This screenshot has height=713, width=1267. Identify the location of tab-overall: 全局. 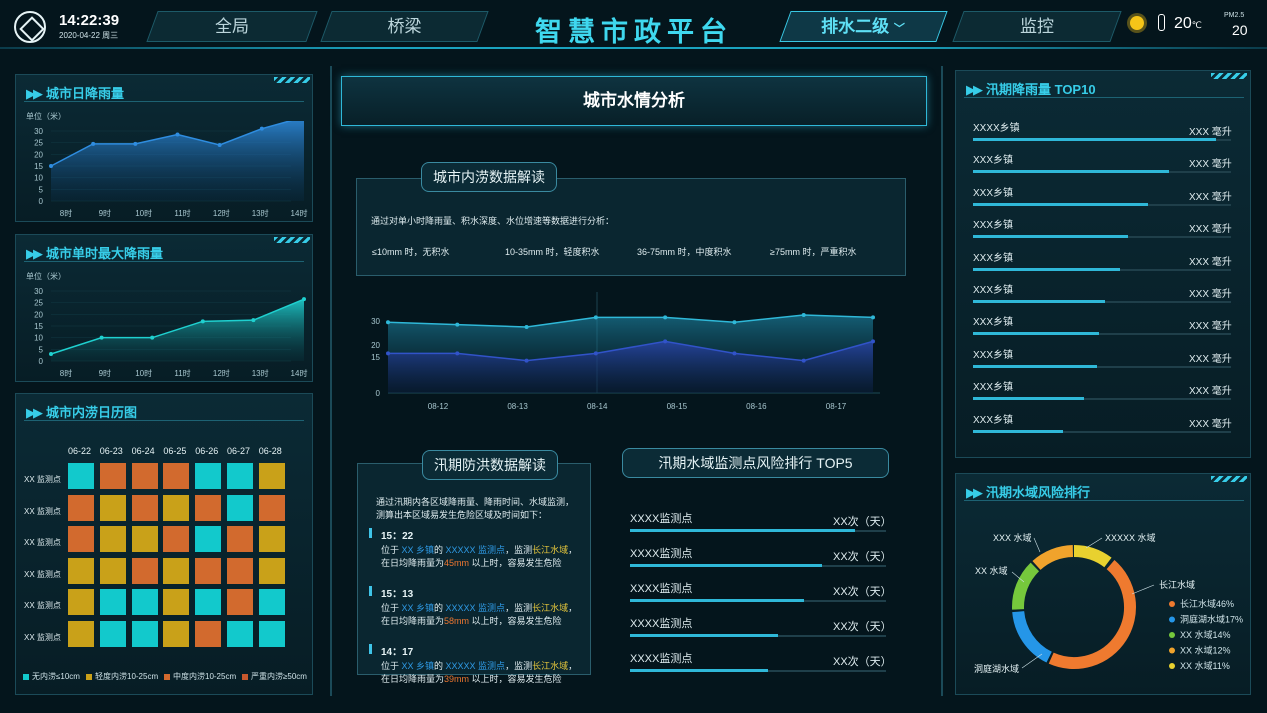
(232, 26).